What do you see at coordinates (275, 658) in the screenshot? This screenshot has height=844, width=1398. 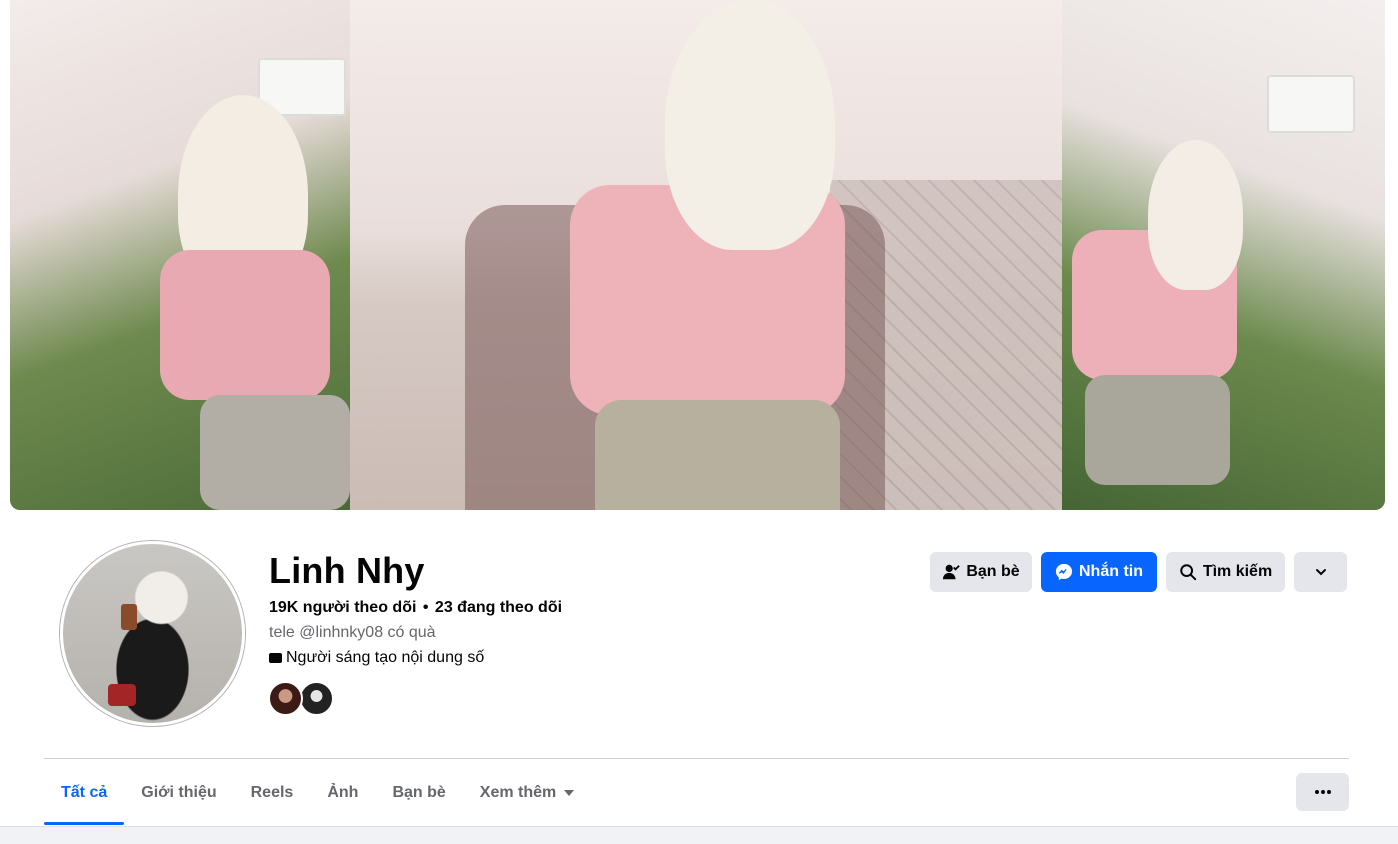 I see `creator-icon` at bounding box center [275, 658].